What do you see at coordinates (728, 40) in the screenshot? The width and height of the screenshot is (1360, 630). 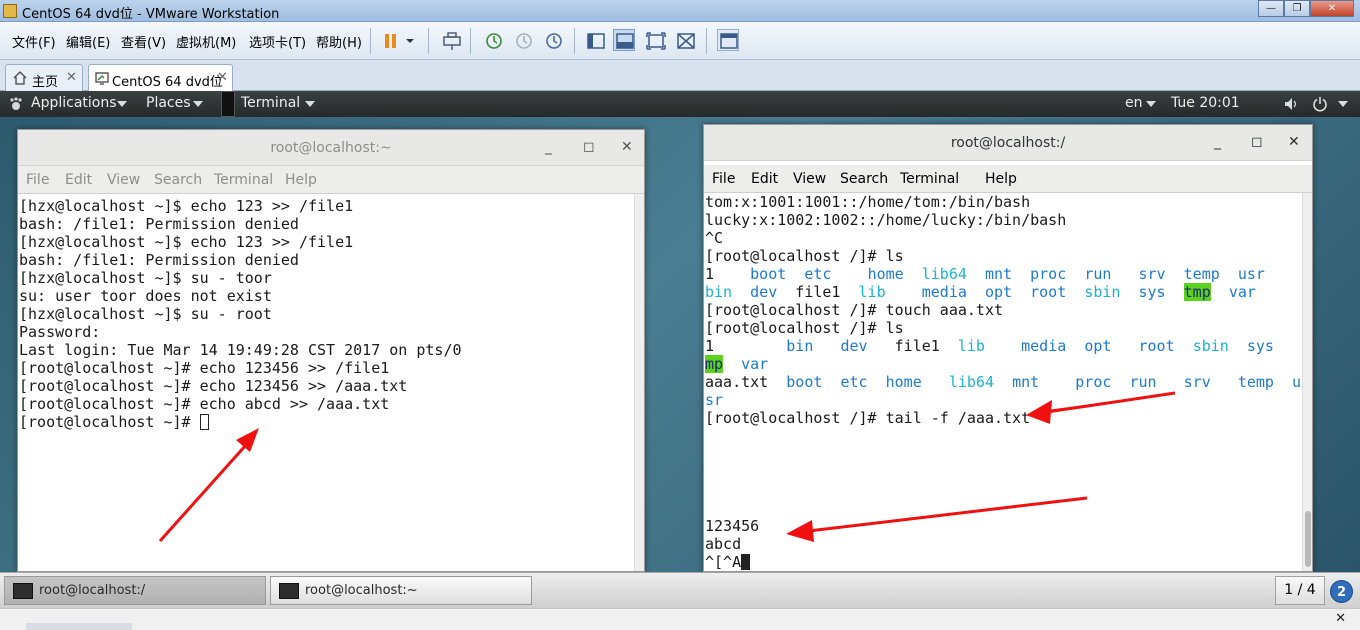 I see `thumbnail-view-icon` at bounding box center [728, 40].